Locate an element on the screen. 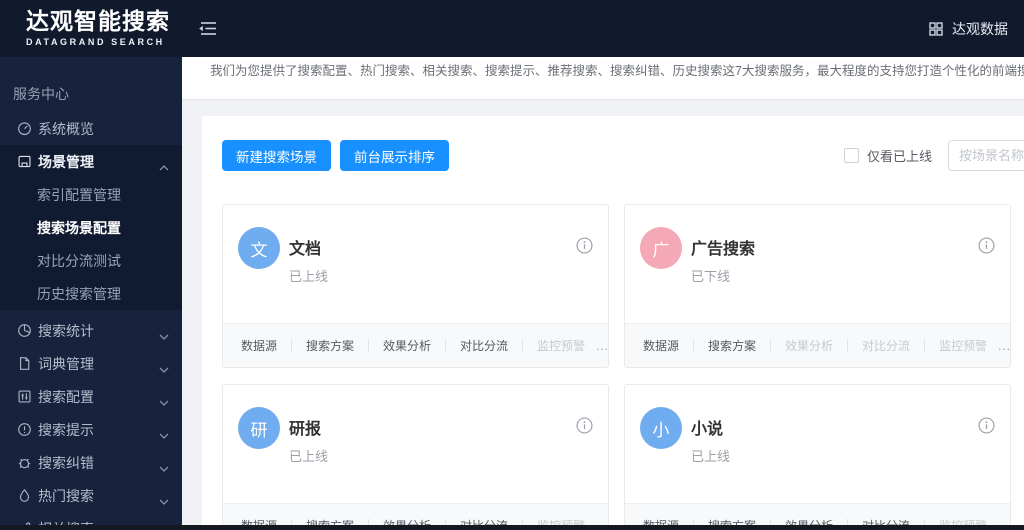  sidebar-item-search-hint: 搜索提示 is located at coordinates (91, 429).